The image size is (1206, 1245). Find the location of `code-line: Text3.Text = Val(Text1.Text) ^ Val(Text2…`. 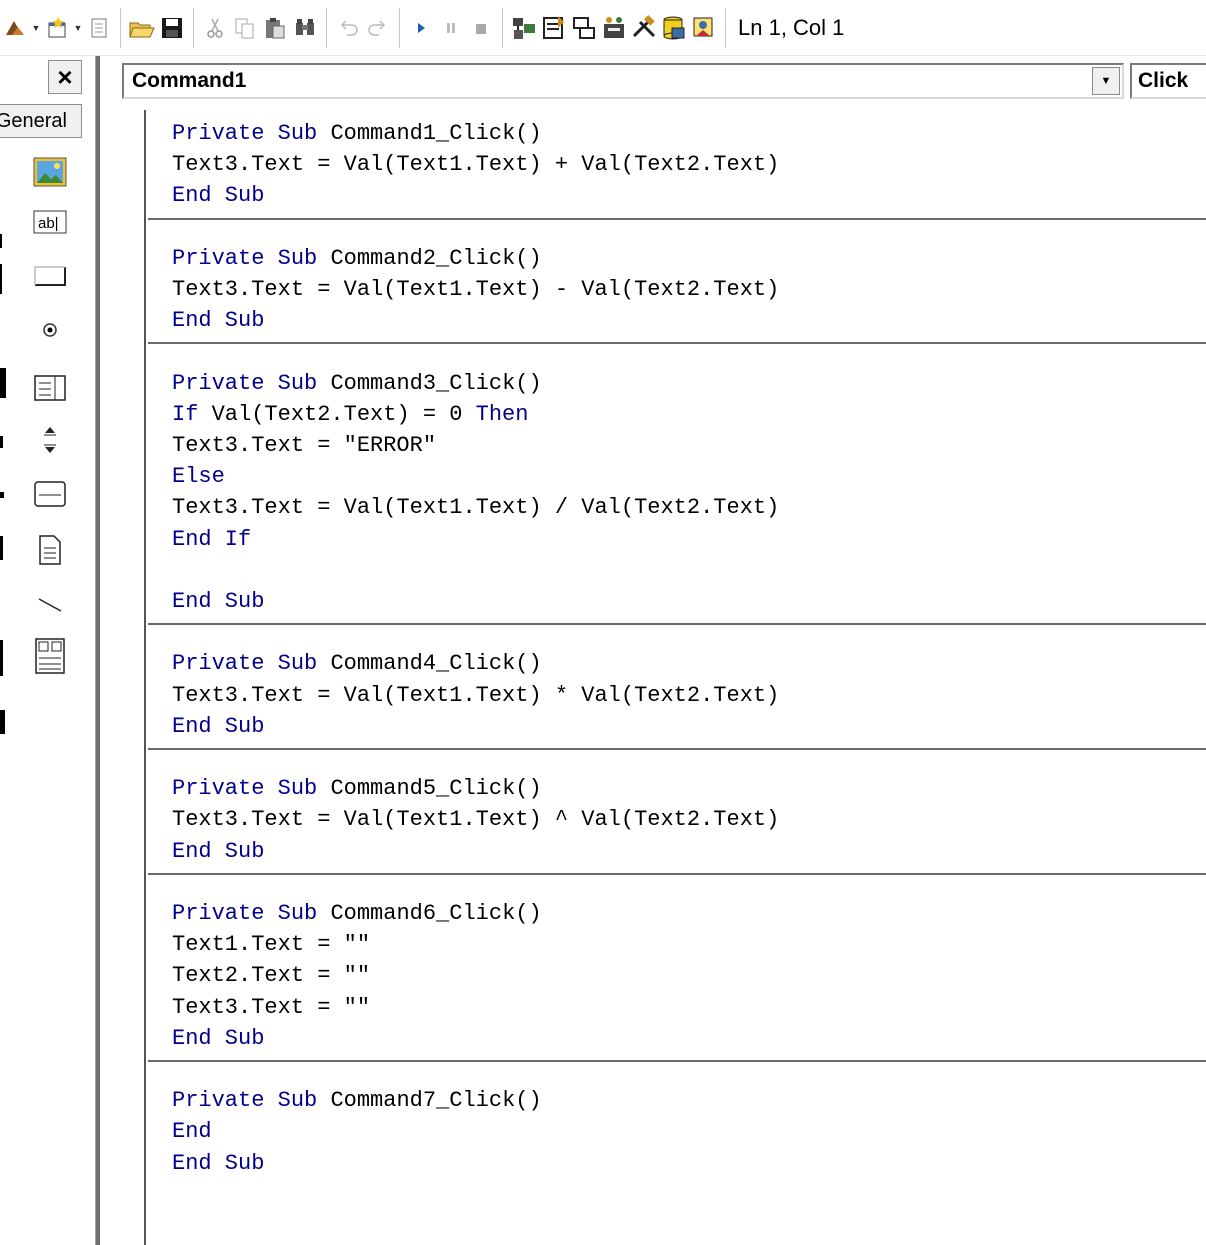

code-line: Text3.Text = Val(Text1.Text) ^ Val(Text2… is located at coordinates (475, 819).